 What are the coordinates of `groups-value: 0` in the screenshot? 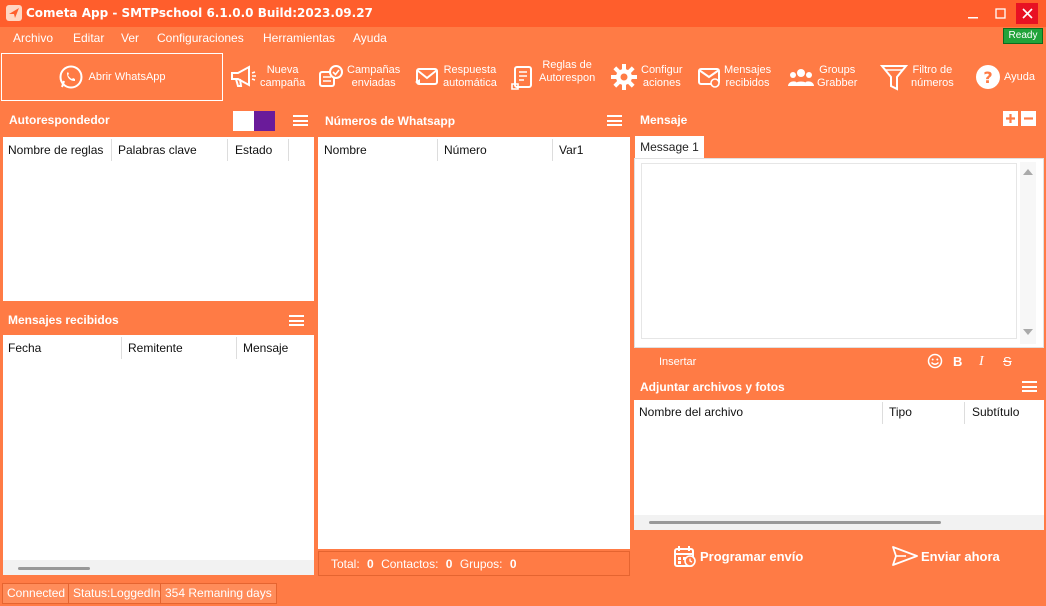 It's located at (513, 564).